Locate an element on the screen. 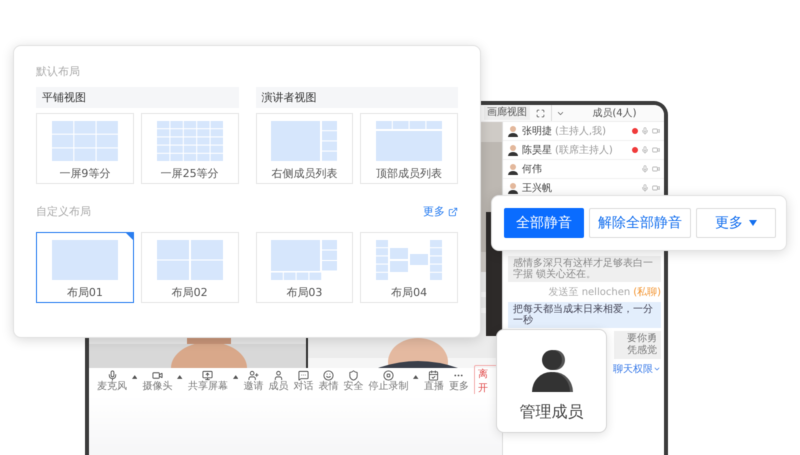 This screenshot has height=455, width=800. layout-label: 布局01 is located at coordinates (84, 292).